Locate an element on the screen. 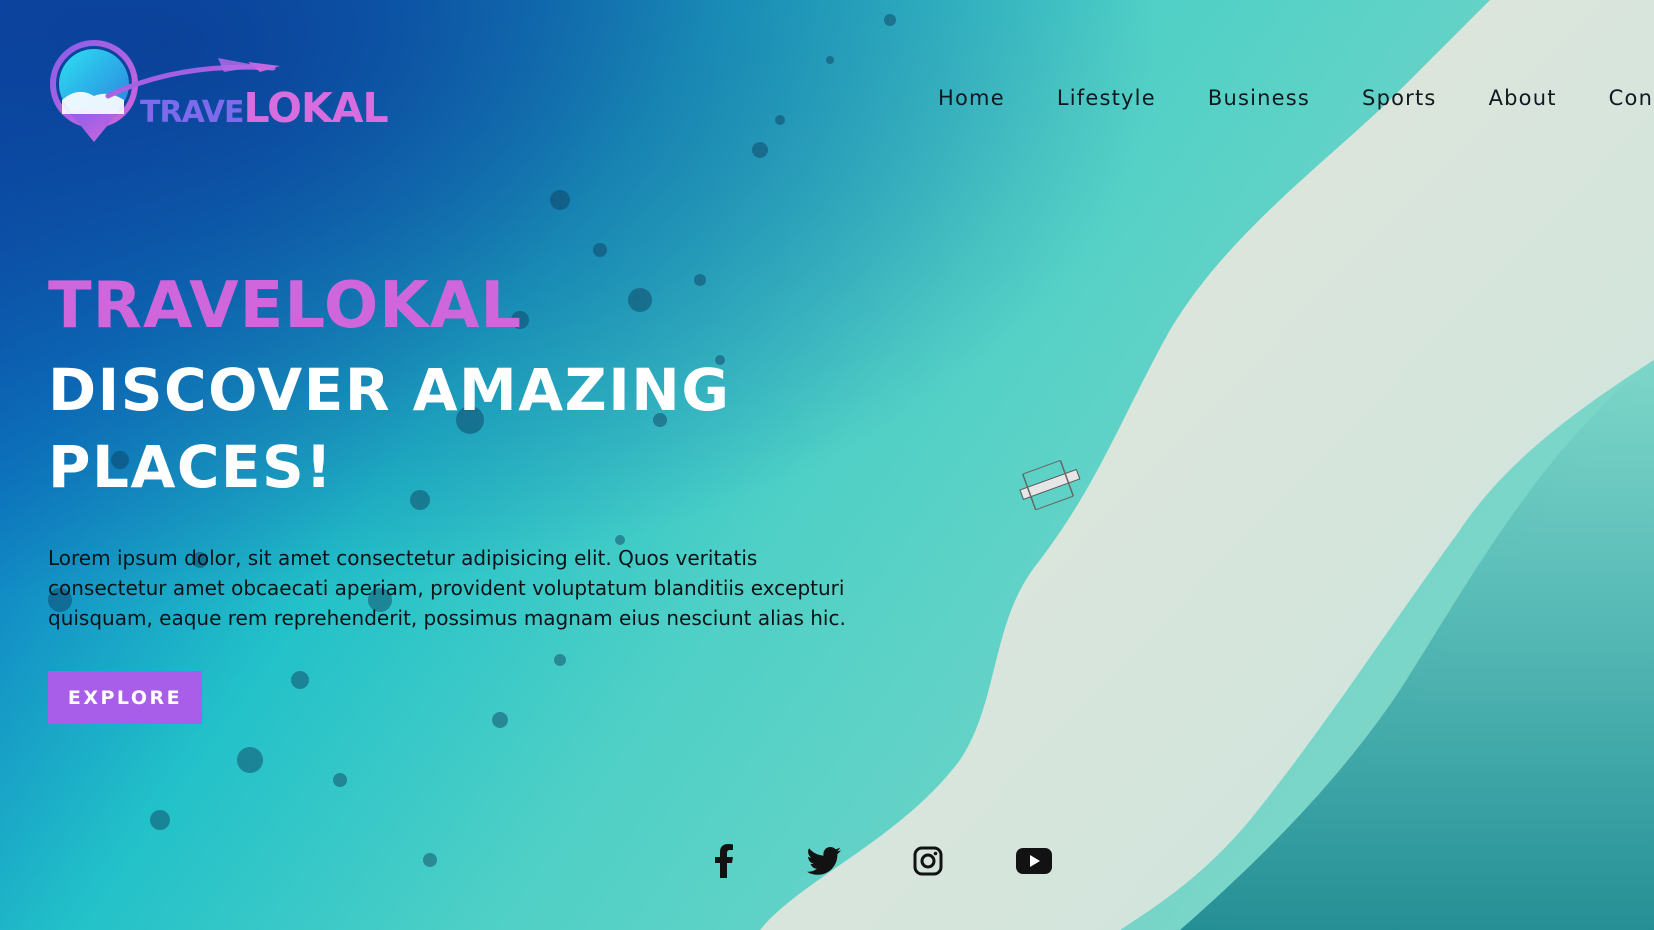 The image size is (1654, 930). nav-item-lifestyle: Lifestyle is located at coordinates (1106, 98).